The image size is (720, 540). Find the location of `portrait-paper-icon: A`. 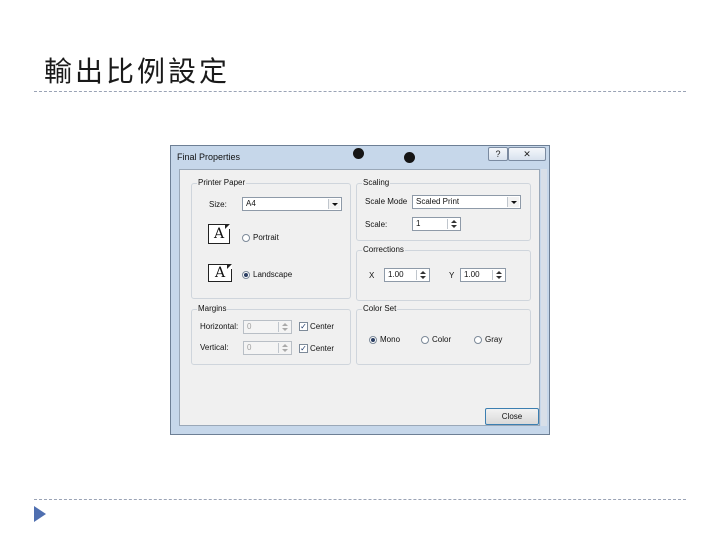

portrait-paper-icon: A is located at coordinates (219, 234).